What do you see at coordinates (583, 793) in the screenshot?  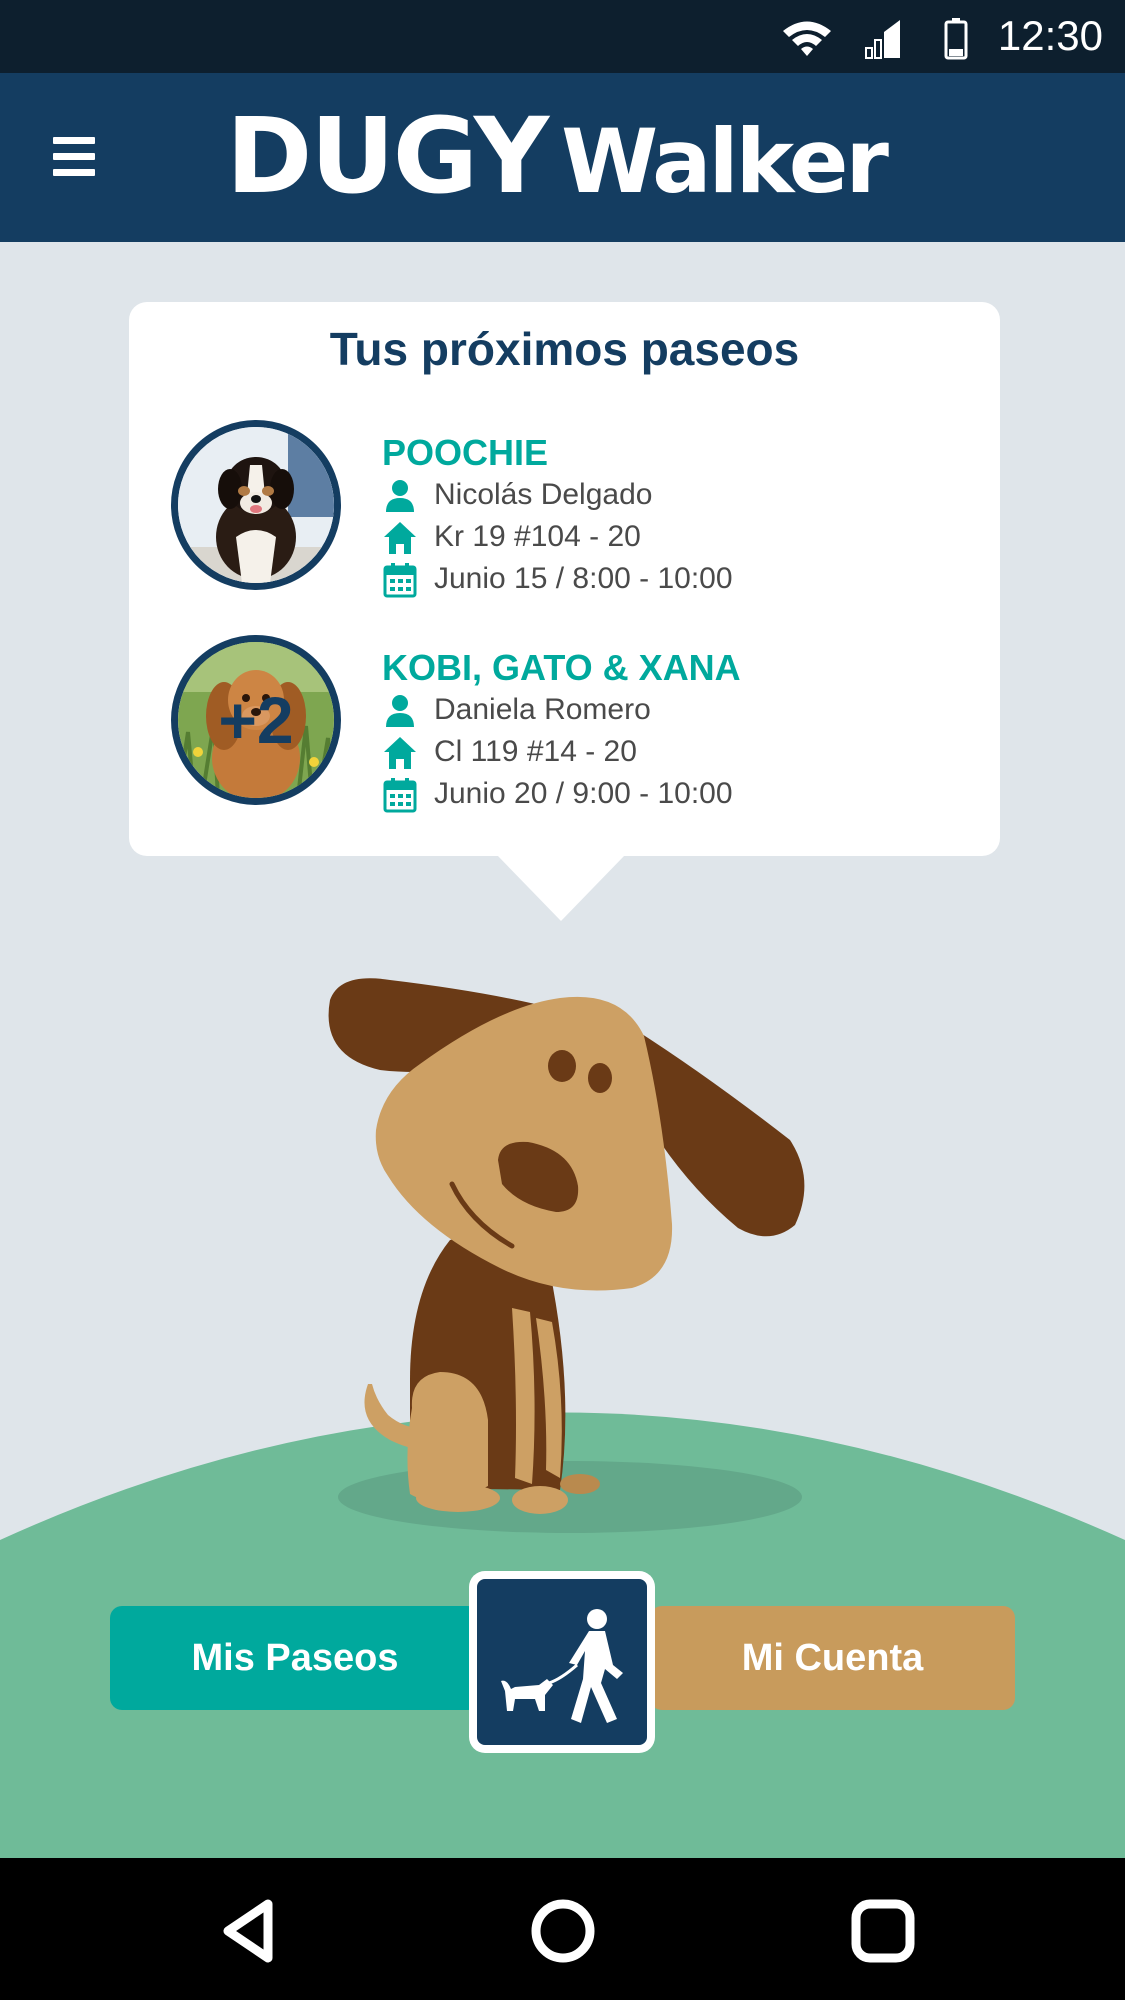 I see `walk-schedule: Junio 20 / 9:00 - 10:00` at bounding box center [583, 793].